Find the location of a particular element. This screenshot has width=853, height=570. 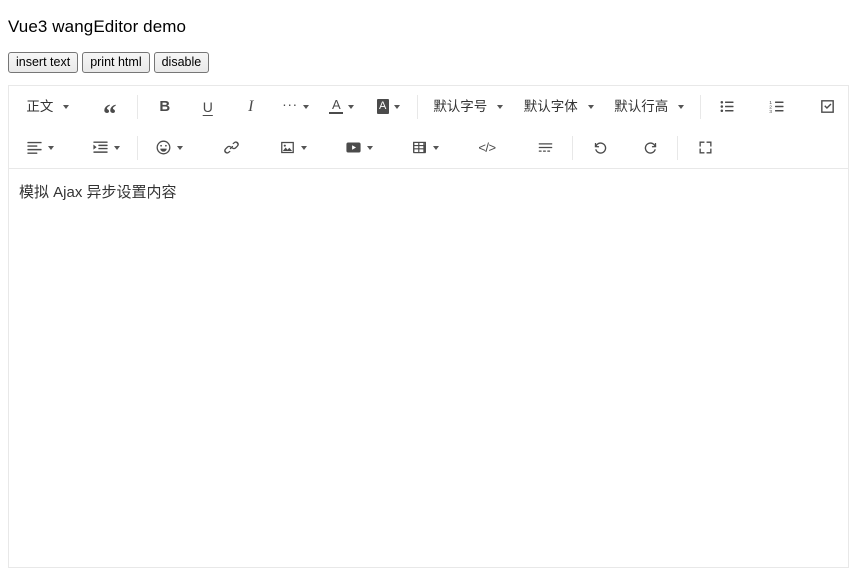

font-family-select: 默认字体 is located at coordinates (558, 107).